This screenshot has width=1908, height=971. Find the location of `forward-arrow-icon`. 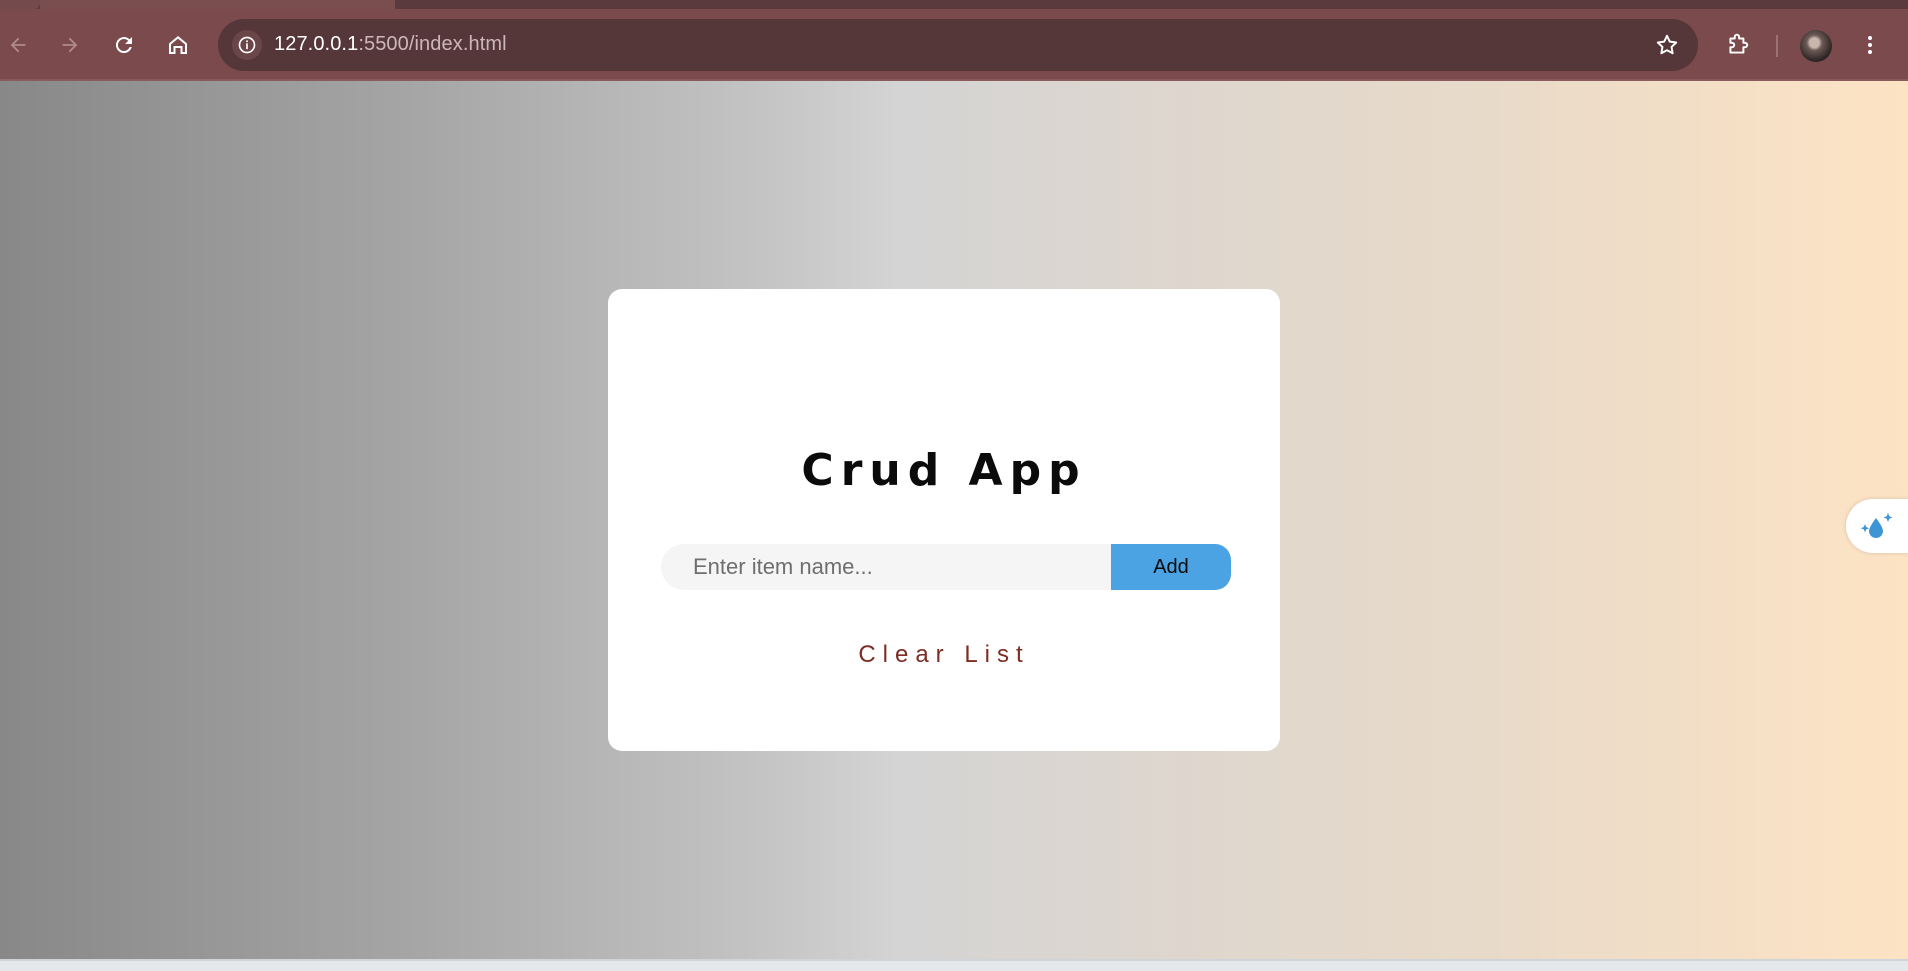

forward-arrow-icon is located at coordinates (70, 45).